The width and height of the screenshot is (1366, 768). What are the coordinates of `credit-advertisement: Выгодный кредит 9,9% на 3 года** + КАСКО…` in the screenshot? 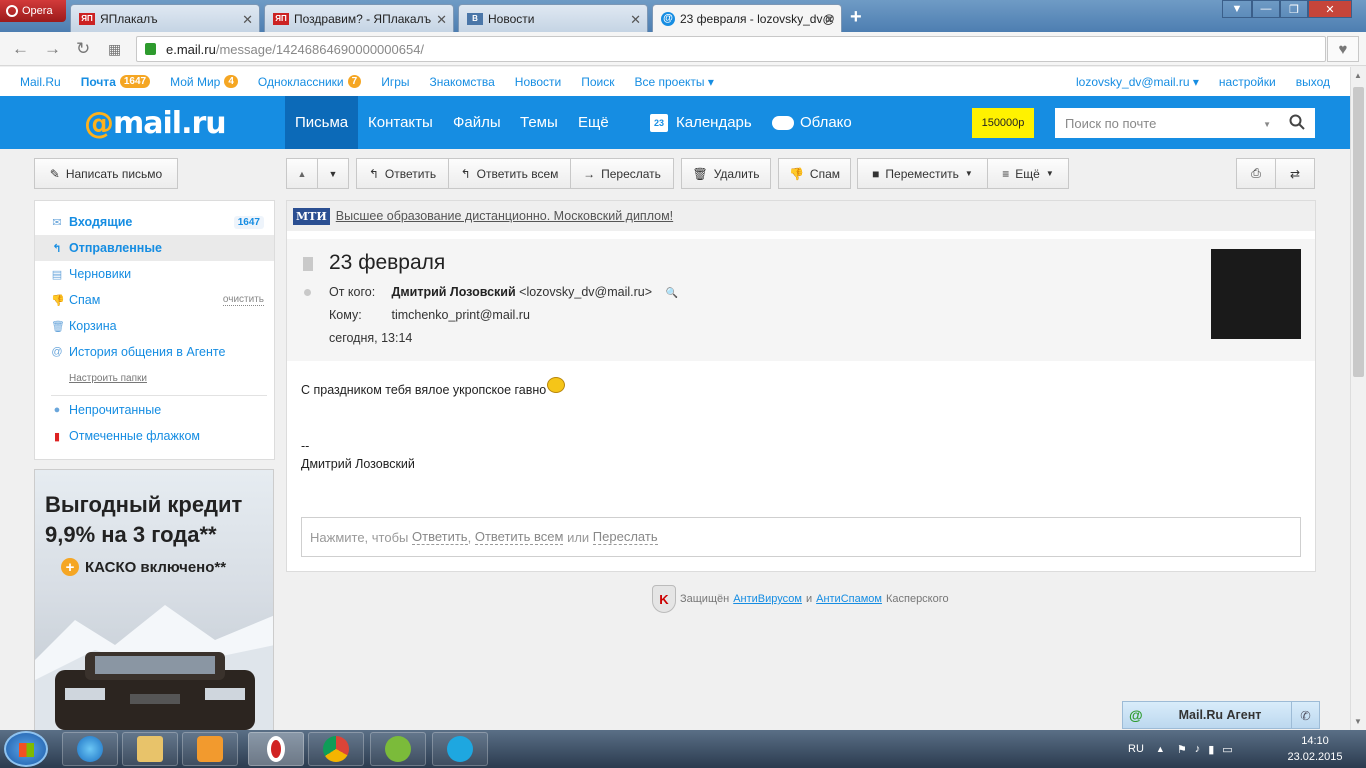 It's located at (154, 600).